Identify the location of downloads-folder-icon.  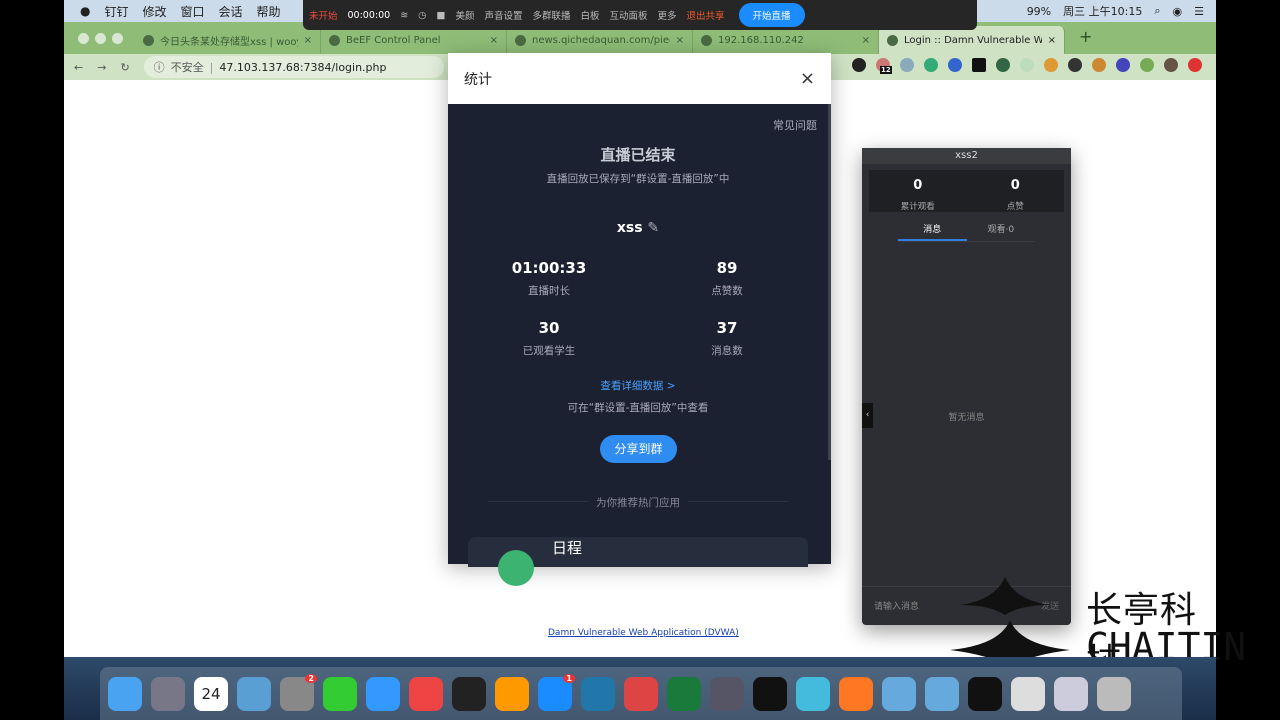
(942, 693).